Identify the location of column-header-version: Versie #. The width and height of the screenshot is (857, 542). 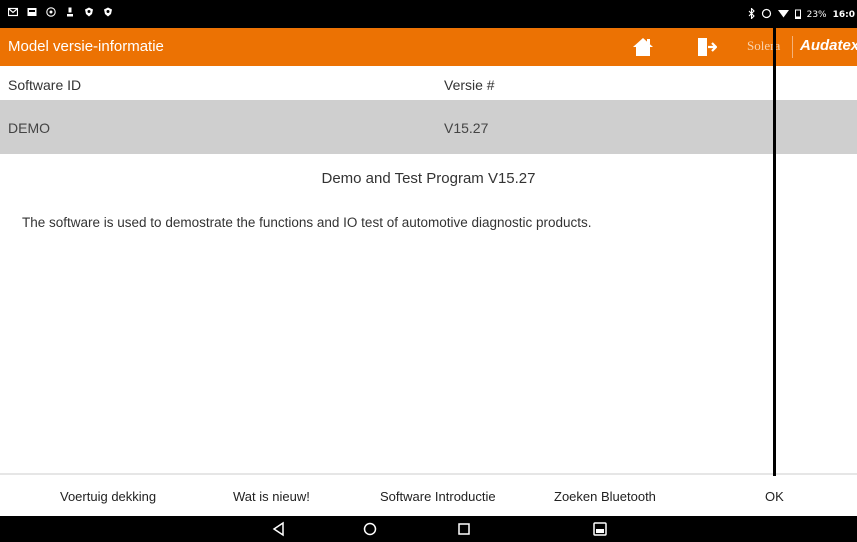
(469, 85).